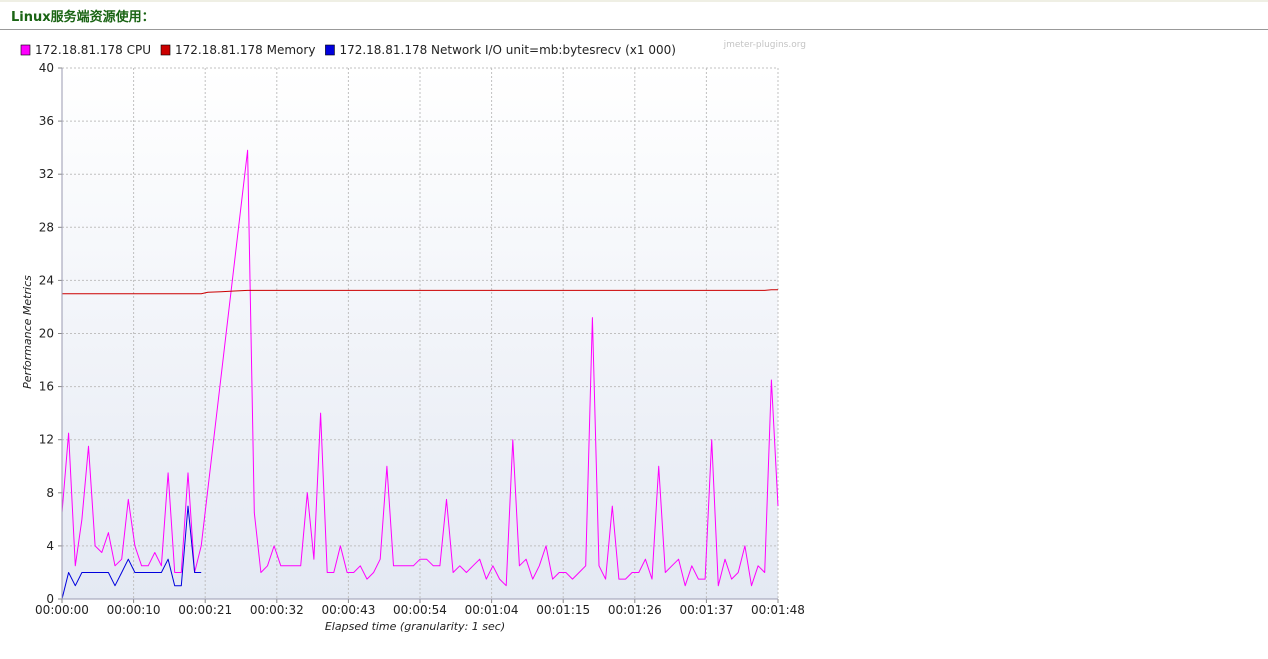  I want to click on y-tick-label: 28, so click(46, 227).